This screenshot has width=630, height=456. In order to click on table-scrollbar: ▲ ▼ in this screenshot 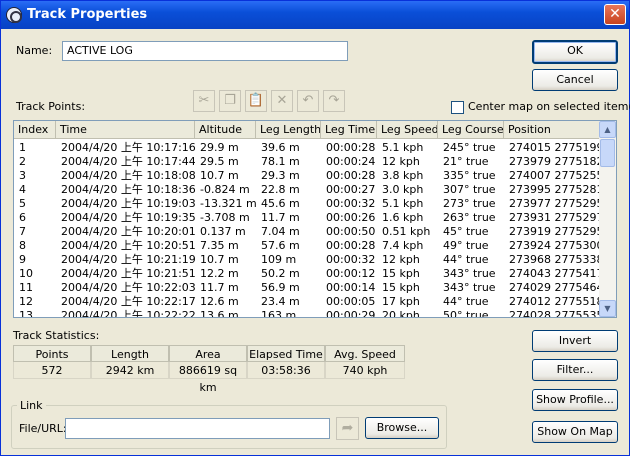, I will do `click(607, 219)`.